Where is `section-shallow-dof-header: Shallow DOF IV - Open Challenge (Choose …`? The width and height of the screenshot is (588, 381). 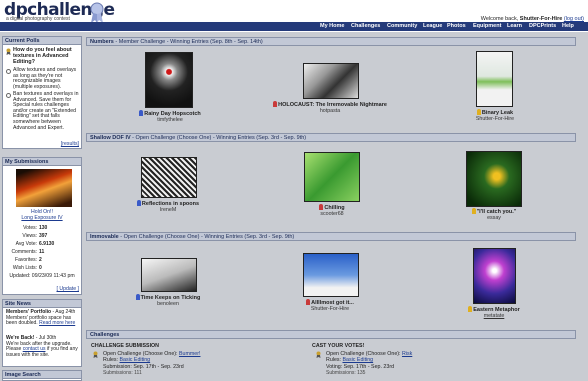 section-shallow-dof-header: Shallow DOF IV - Open Challenge (Choose … is located at coordinates (331, 137).